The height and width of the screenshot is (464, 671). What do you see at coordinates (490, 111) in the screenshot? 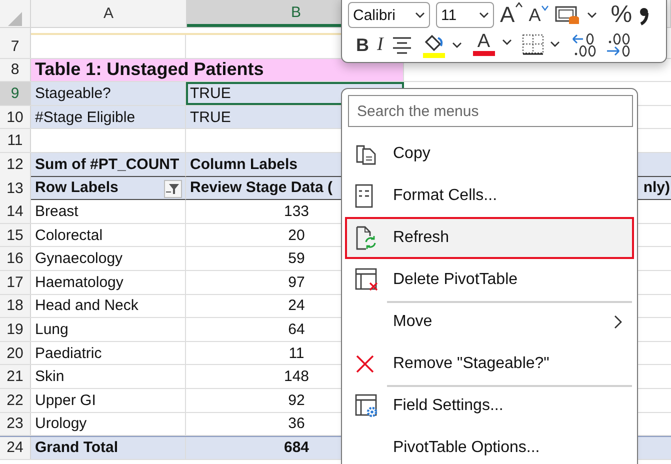
I see `search-field: Search the menus` at bounding box center [490, 111].